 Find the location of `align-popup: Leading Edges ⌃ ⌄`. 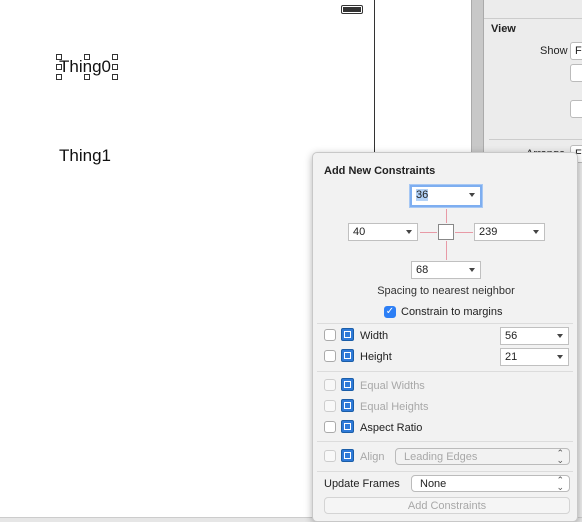

align-popup: Leading Edges ⌃ ⌄ is located at coordinates (482, 456).